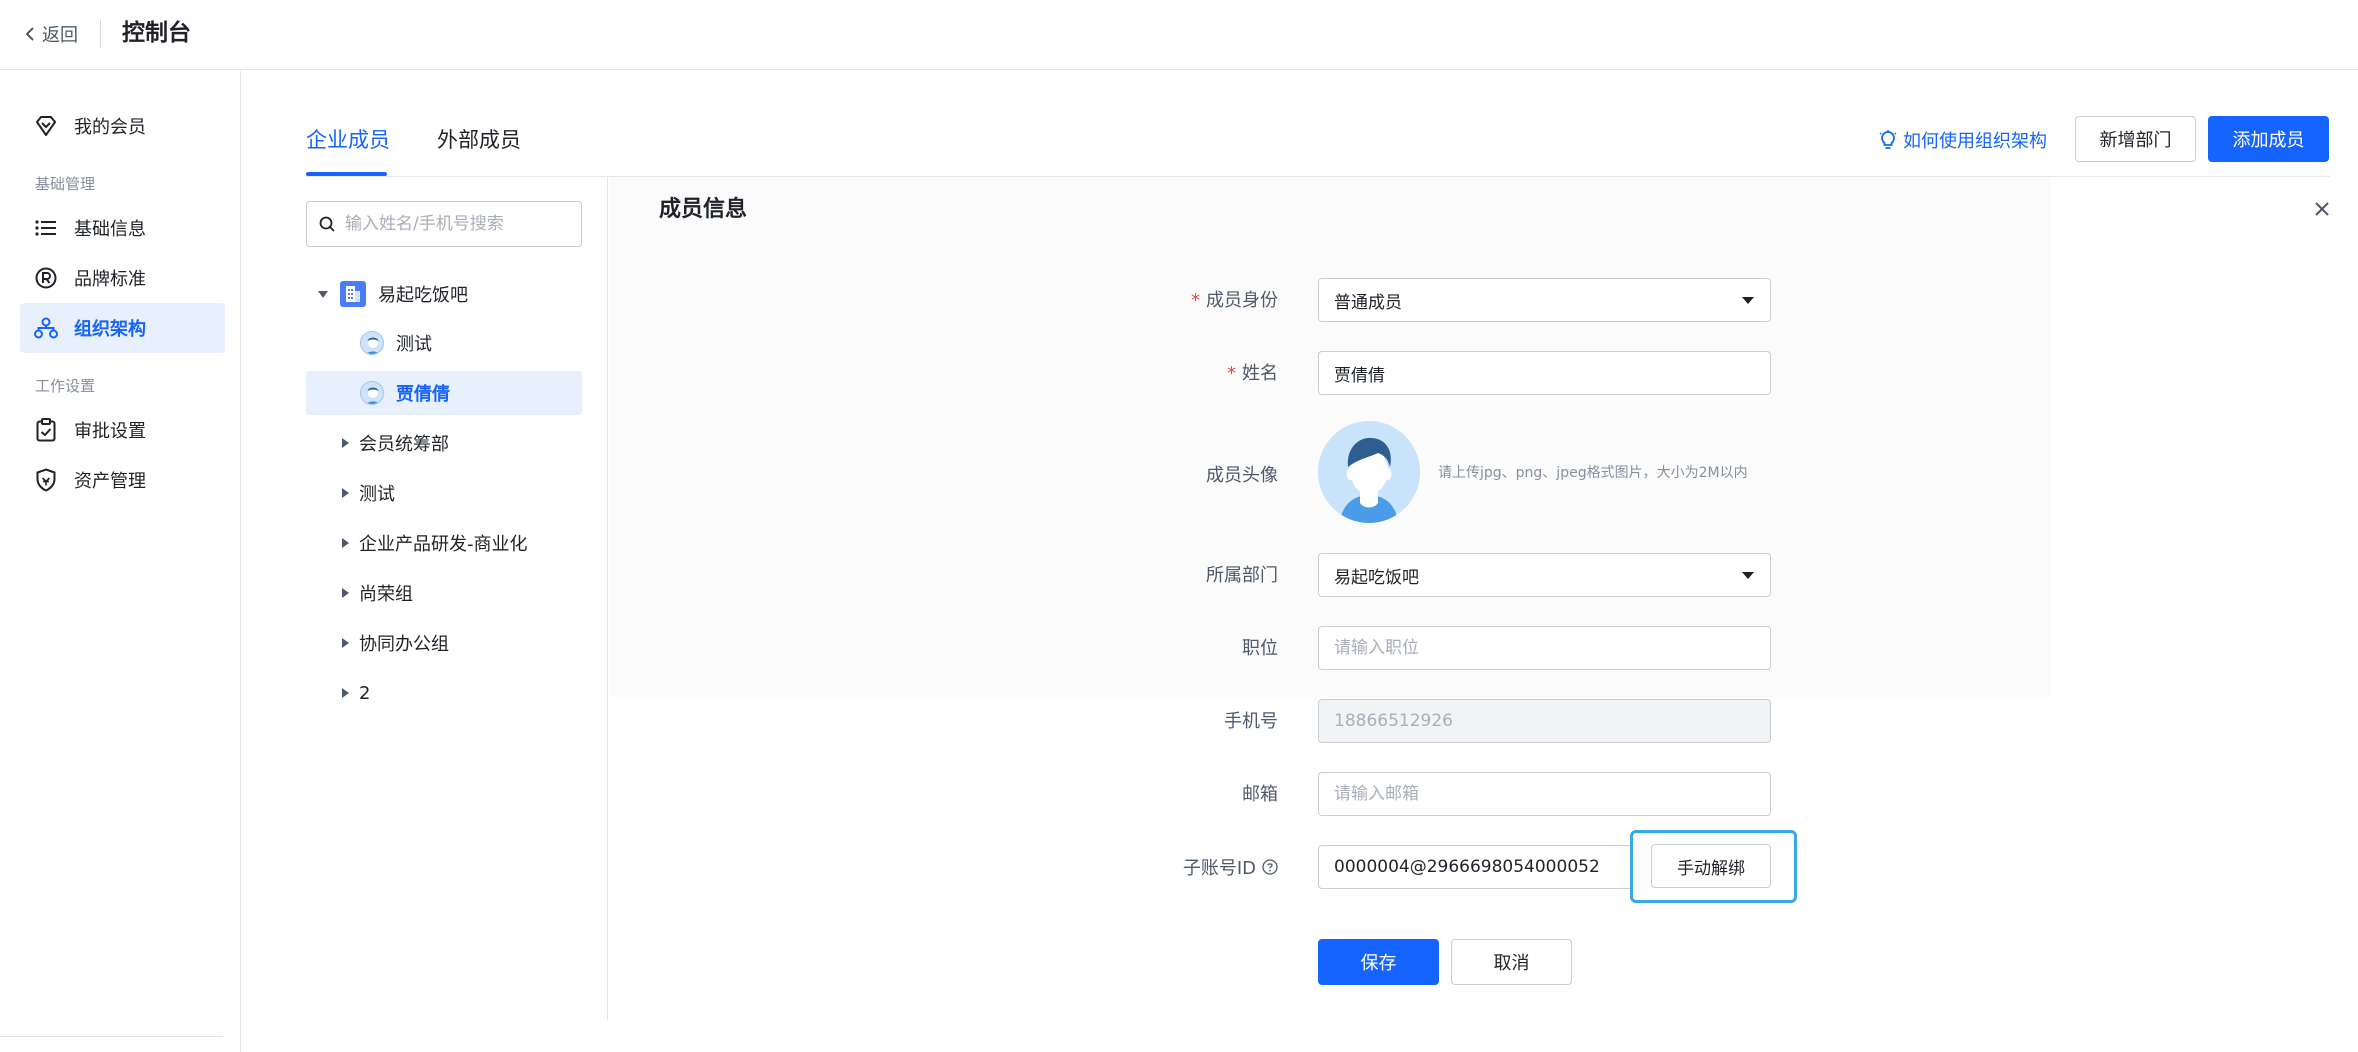 This screenshot has height=1052, width=2358. Describe the element at coordinates (1260, 373) in the screenshot. I see `name-label-text: 姓名` at that location.